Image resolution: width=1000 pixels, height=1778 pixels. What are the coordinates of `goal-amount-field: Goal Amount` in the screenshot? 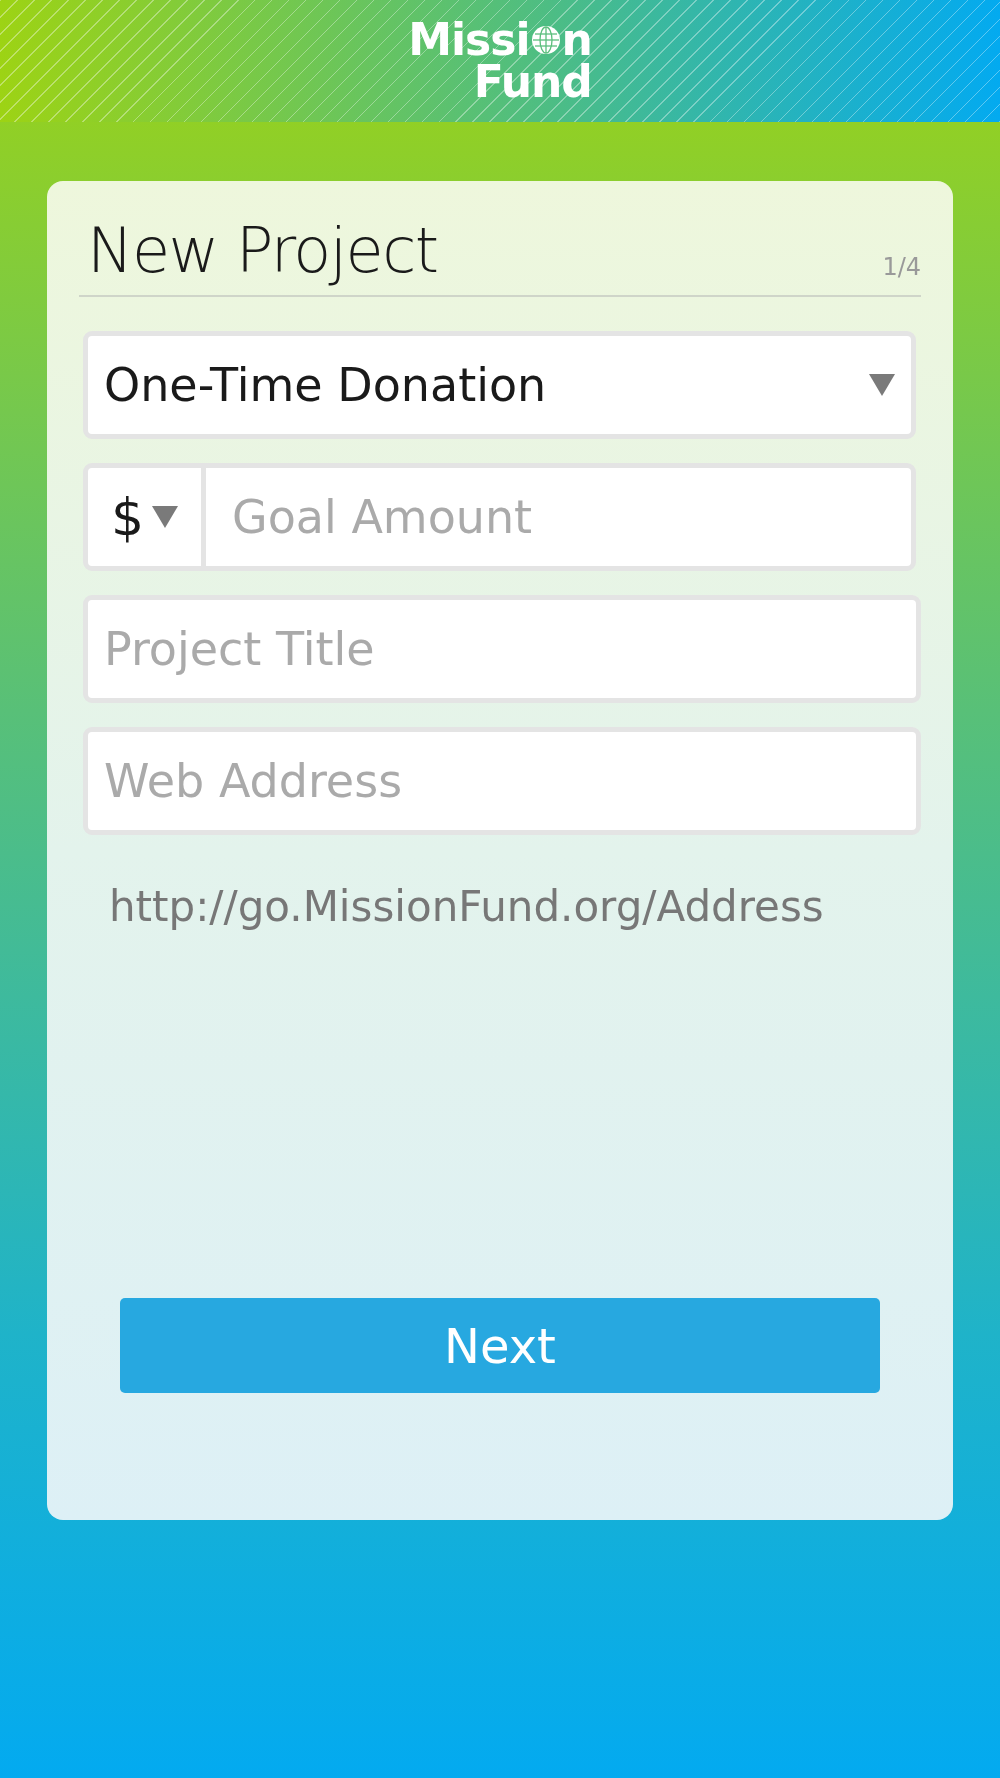 It's located at (558, 517).